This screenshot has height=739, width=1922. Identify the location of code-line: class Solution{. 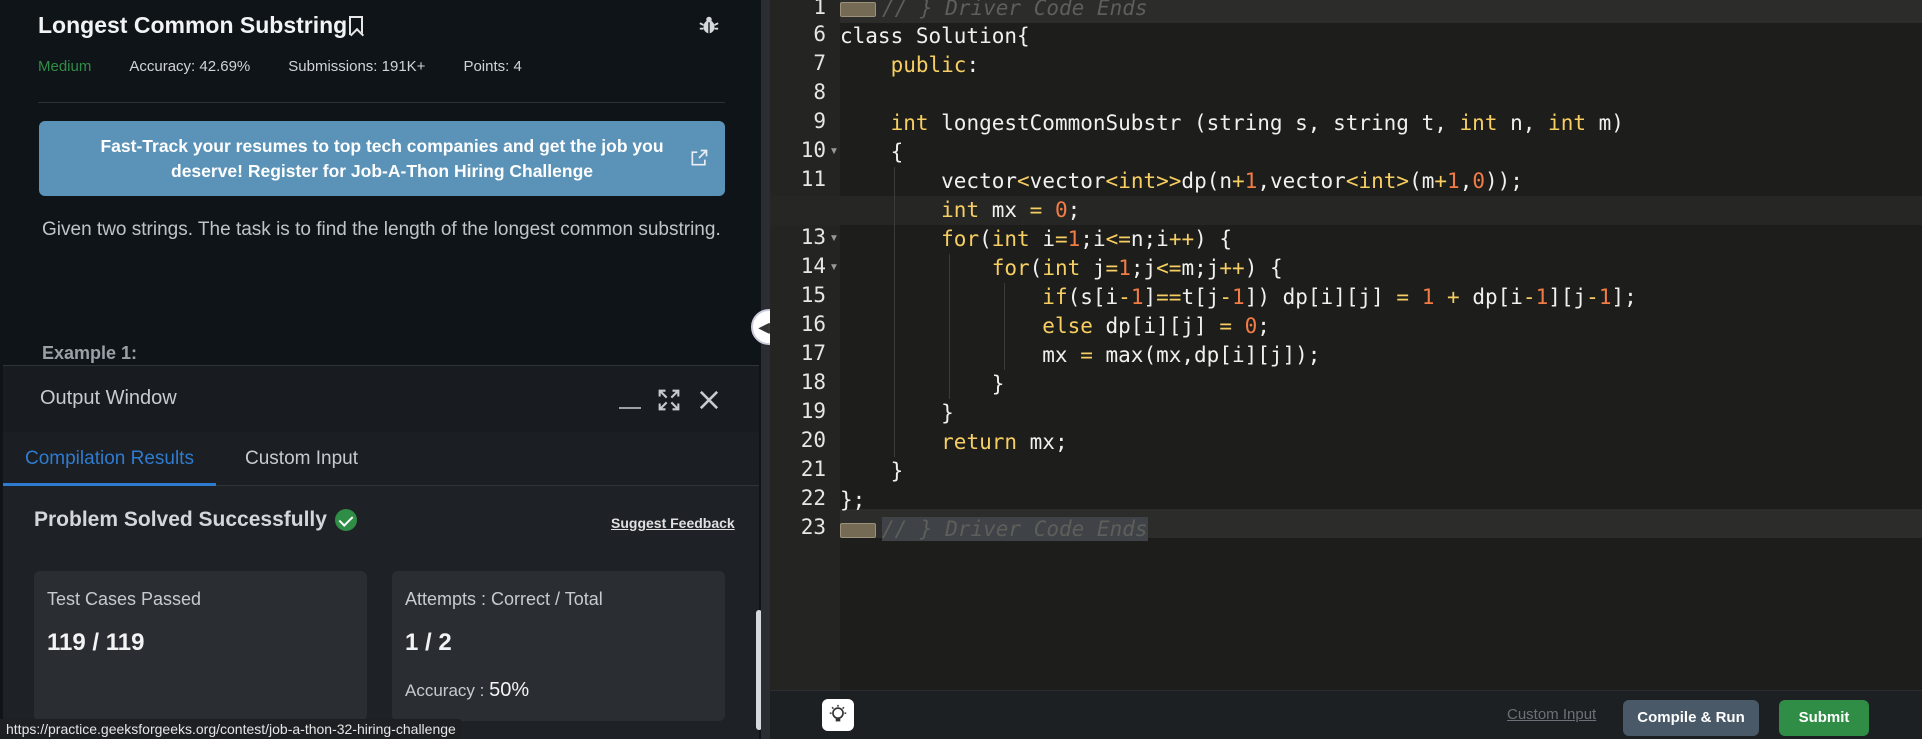
(935, 36).